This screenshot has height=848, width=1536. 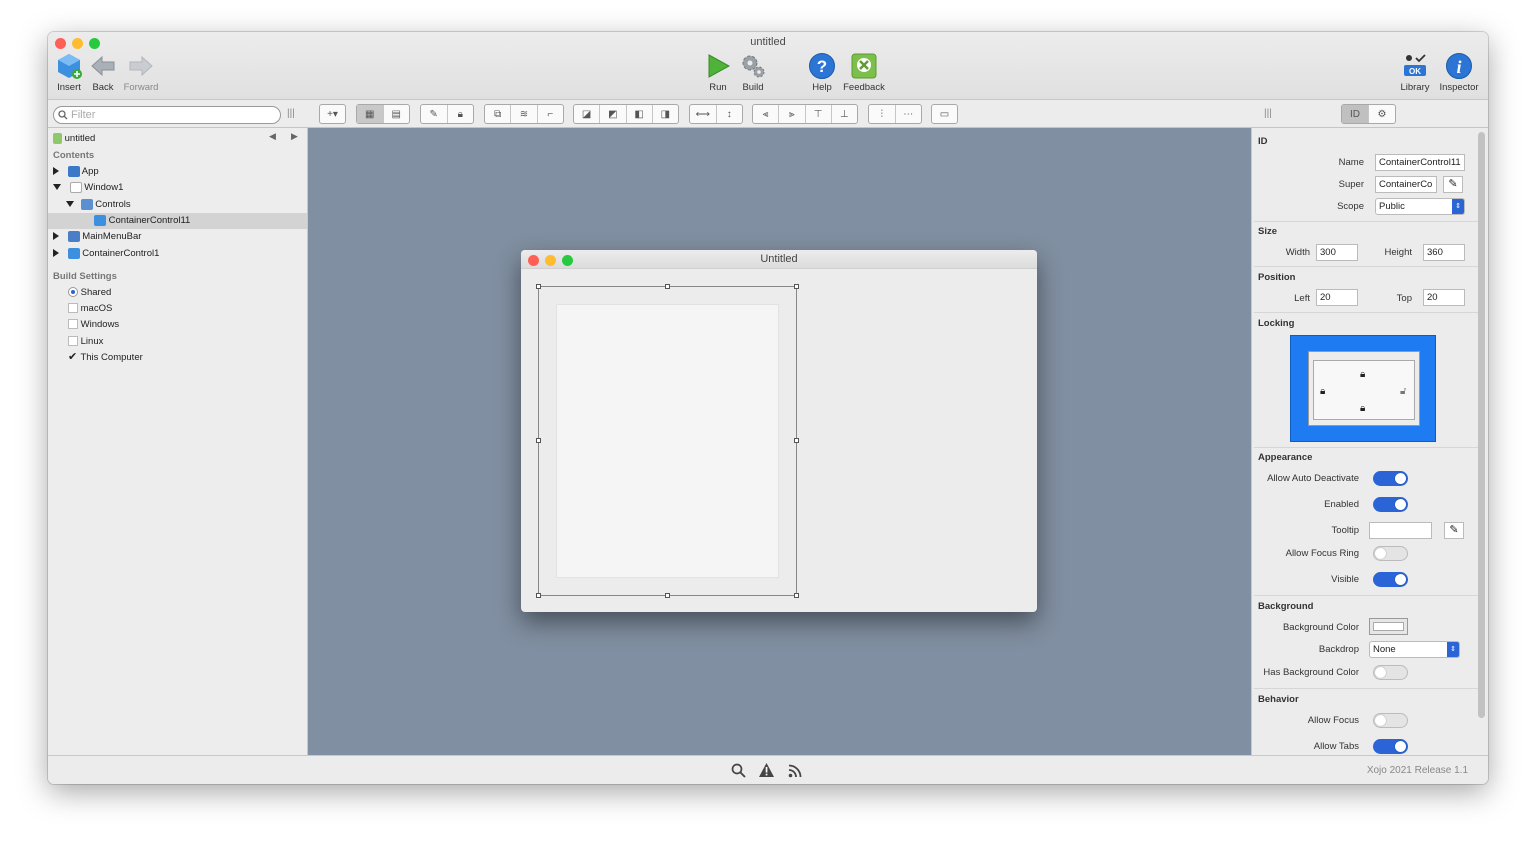 What do you see at coordinates (944, 114) in the screenshot?
I see `preview-button: ▭` at bounding box center [944, 114].